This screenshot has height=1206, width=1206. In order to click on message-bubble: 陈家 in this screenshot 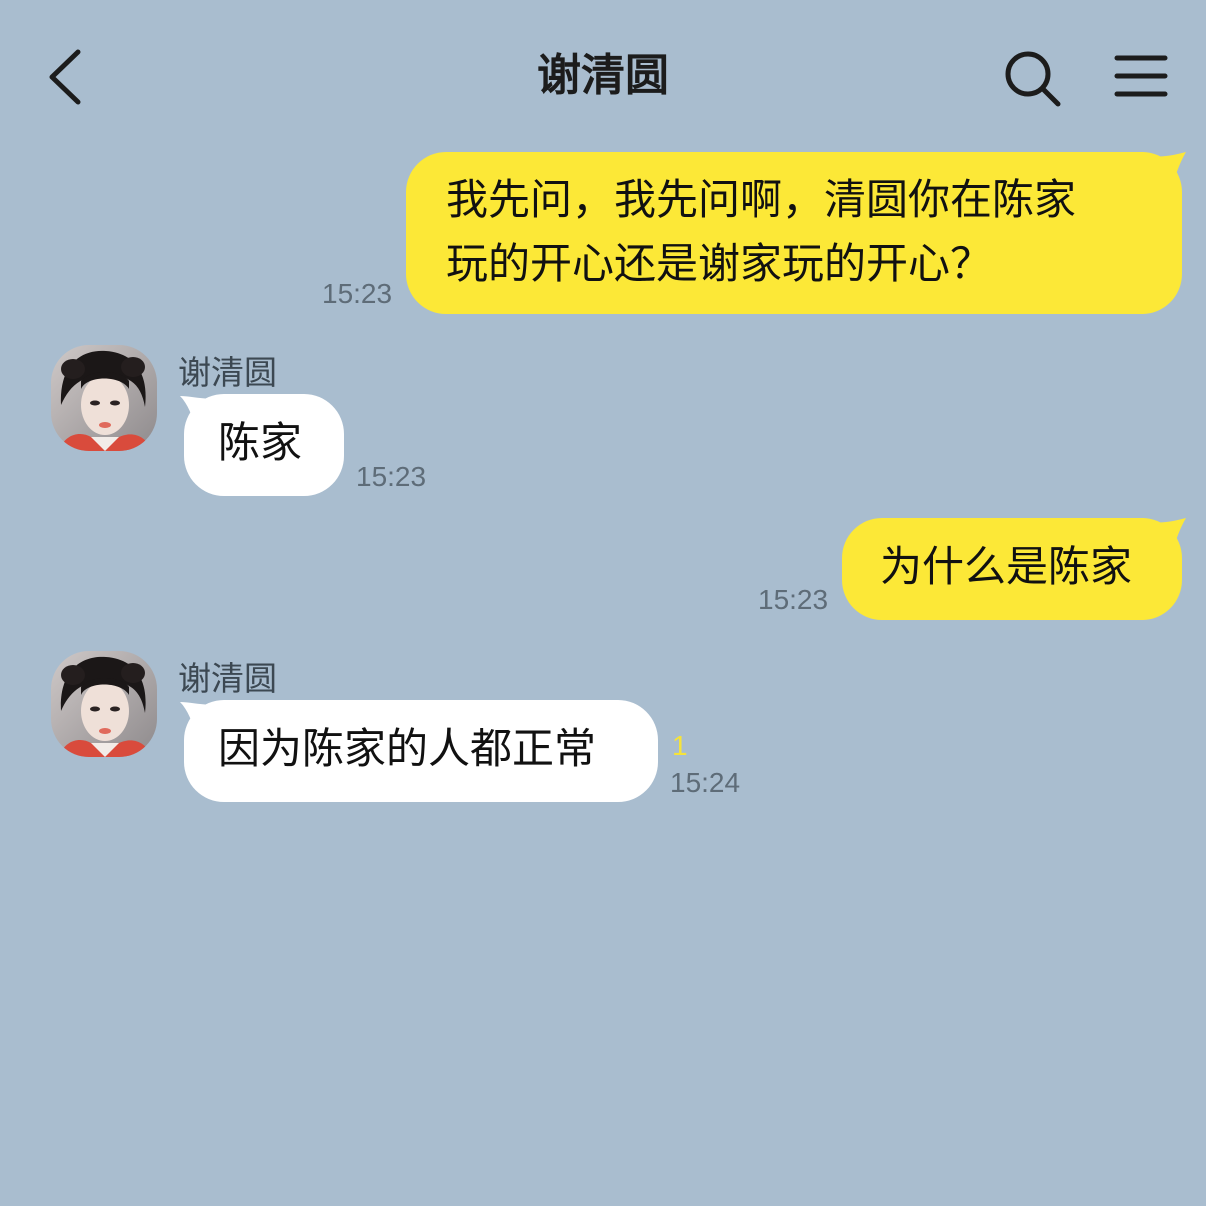, I will do `click(264, 445)`.